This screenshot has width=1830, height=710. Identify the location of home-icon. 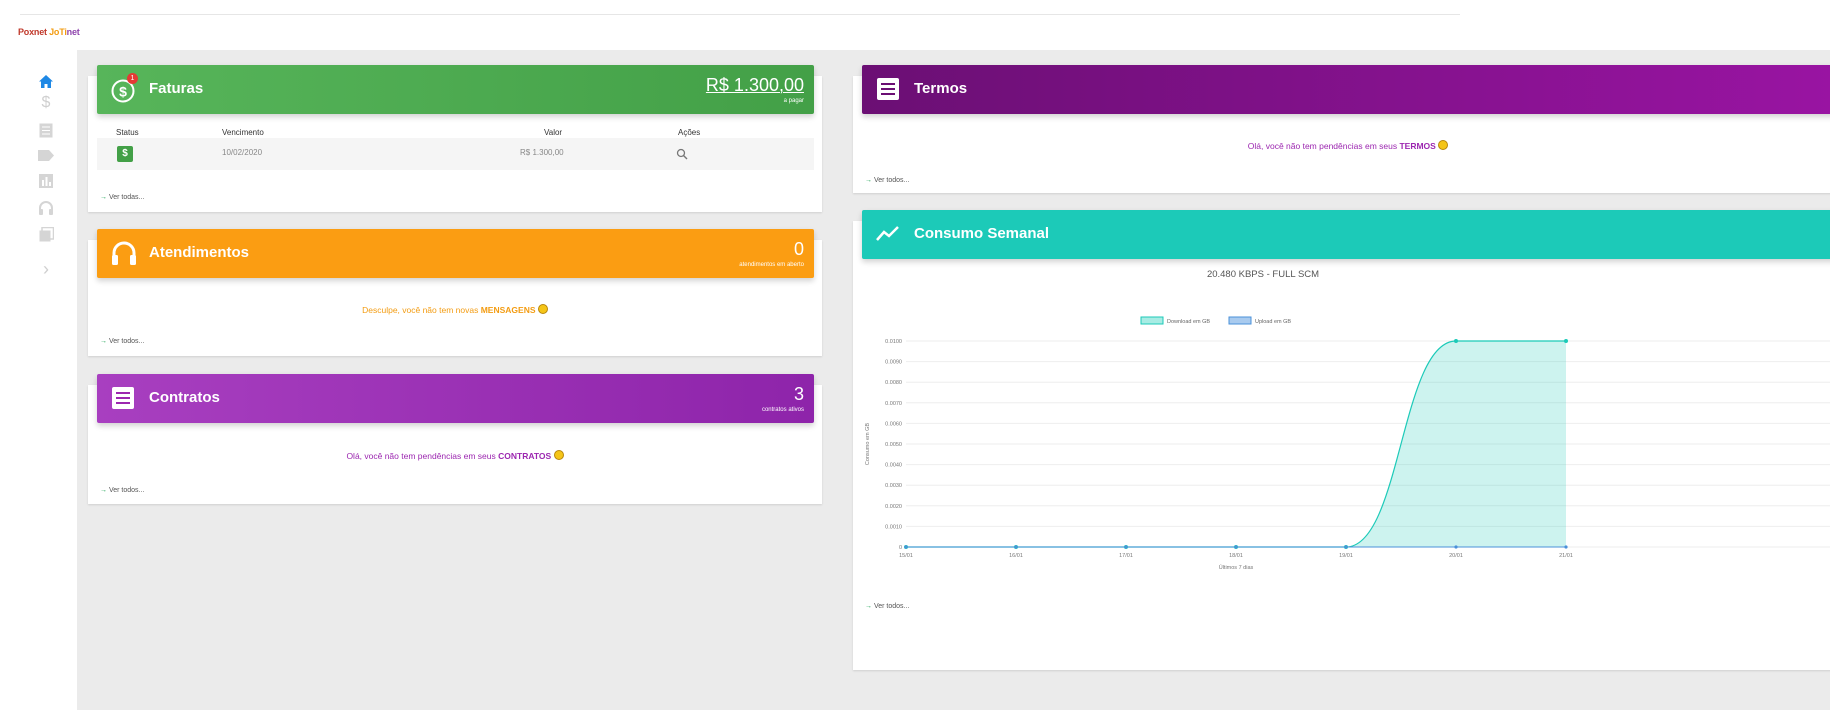
(46, 81).